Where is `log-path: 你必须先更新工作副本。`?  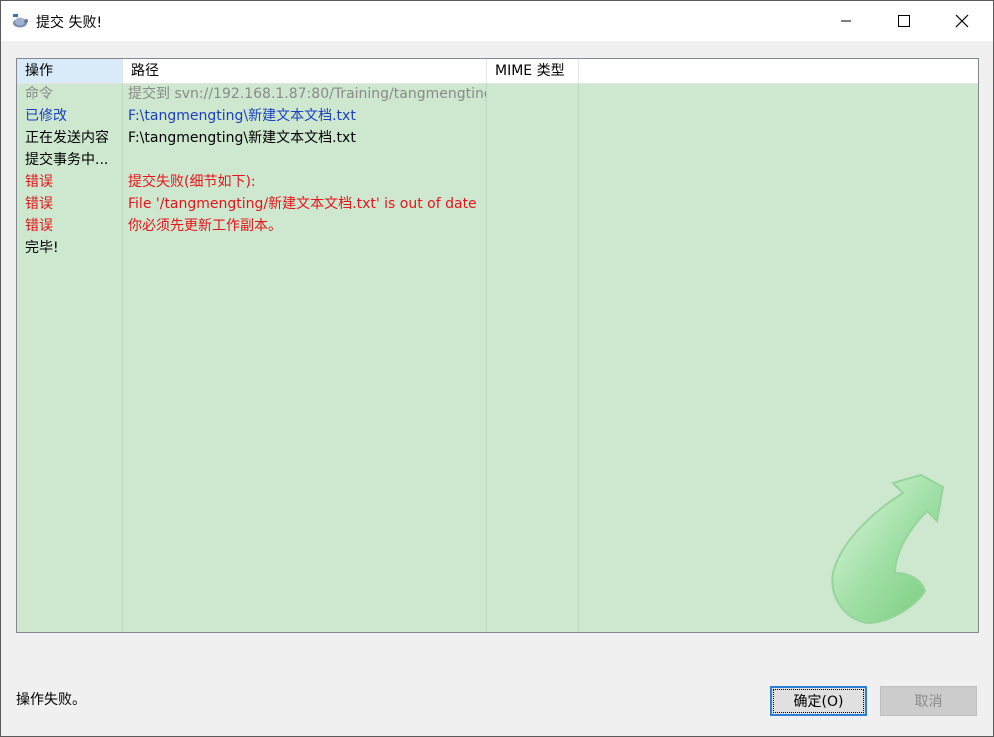
log-path: 你必须先更新工作副本。 is located at coordinates (205, 226).